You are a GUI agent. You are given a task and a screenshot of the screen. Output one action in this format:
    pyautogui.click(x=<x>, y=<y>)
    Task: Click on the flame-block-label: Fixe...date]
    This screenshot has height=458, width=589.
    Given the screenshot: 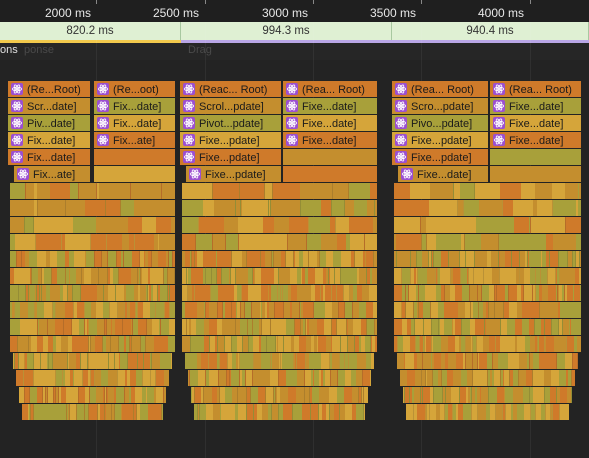 What is the action you would take?
    pyautogui.click(x=329, y=124)
    